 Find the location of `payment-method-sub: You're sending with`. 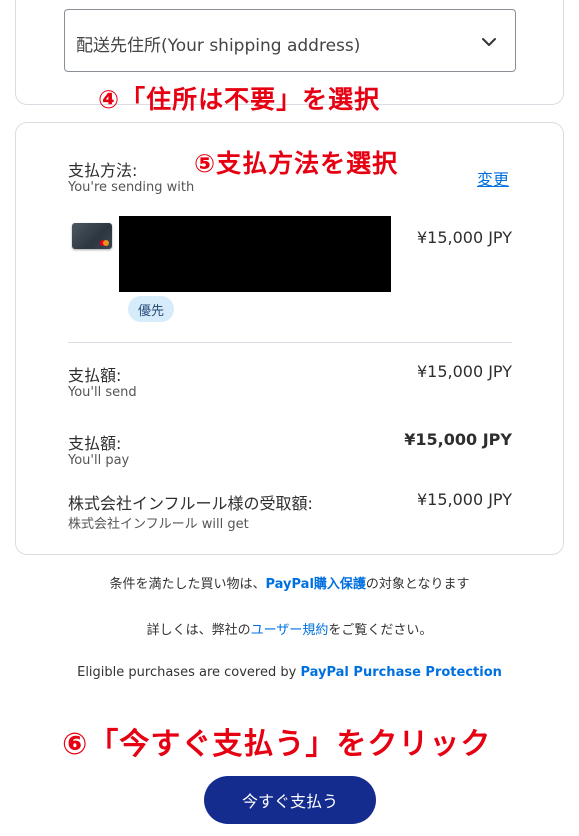

payment-method-sub: You're sending with is located at coordinates (131, 187).